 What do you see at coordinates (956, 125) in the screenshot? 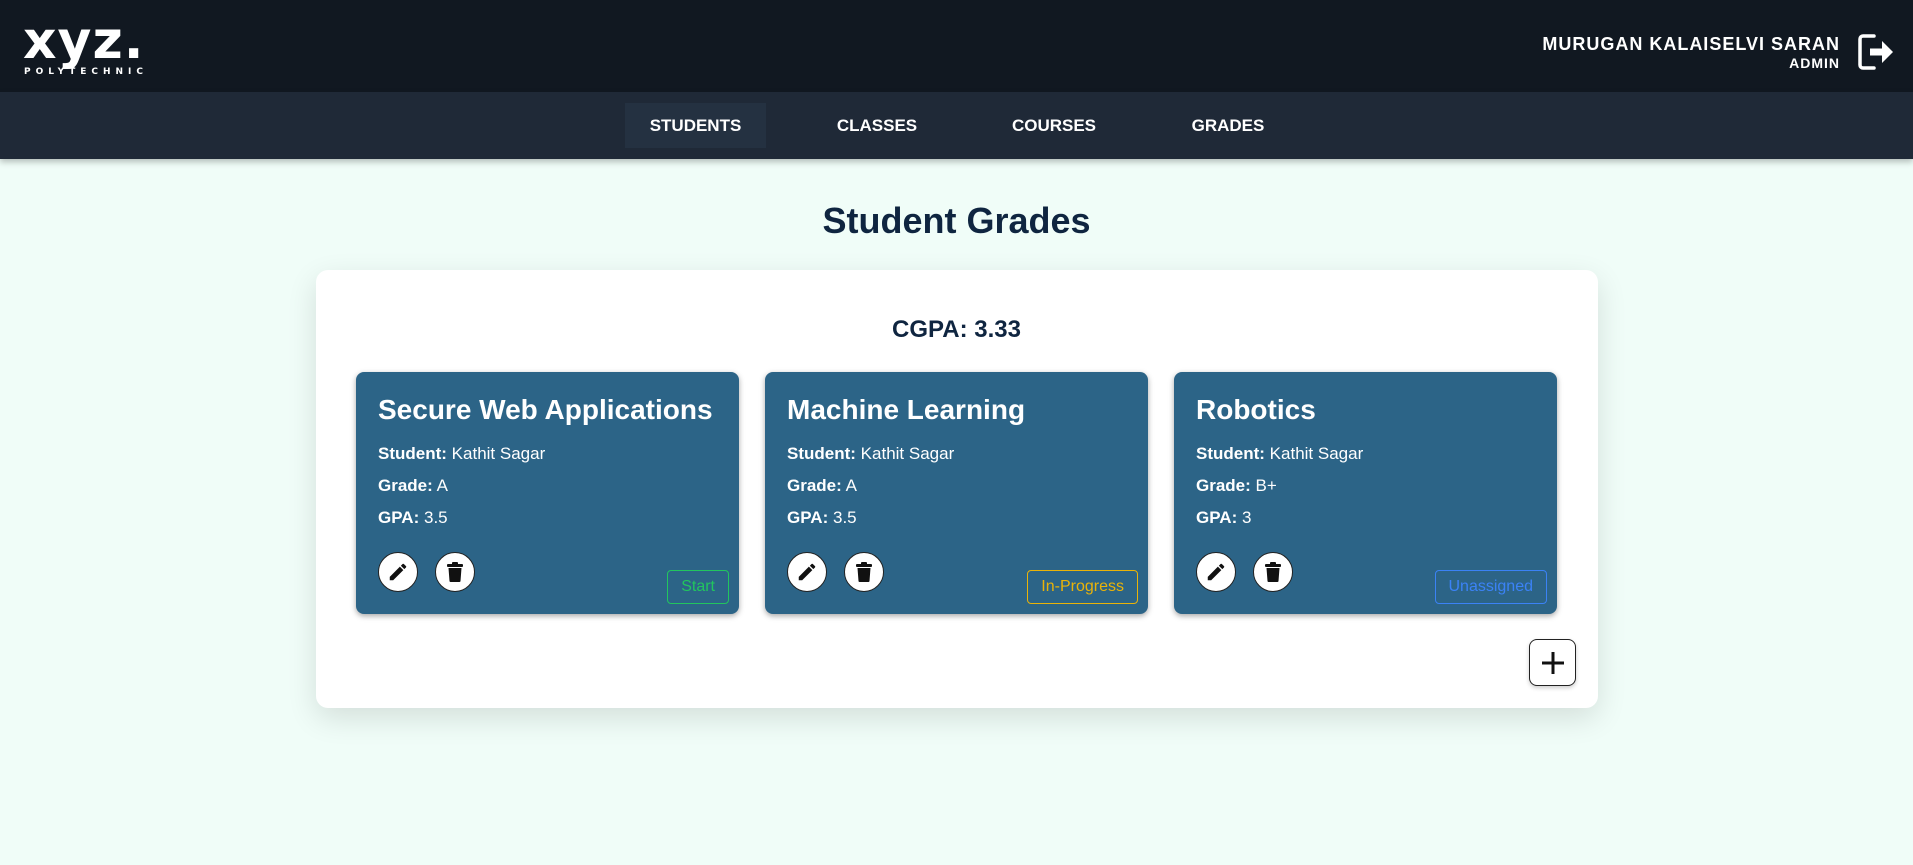
I see `main-nav: STUDENTS CLASSES COURSES GRADES` at bounding box center [956, 125].